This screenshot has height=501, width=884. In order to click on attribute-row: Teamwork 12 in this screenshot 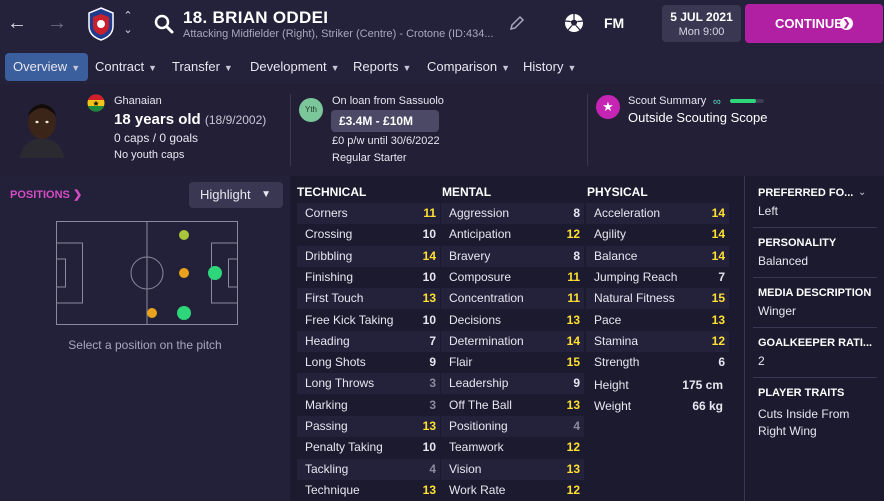, I will do `click(512, 447)`.